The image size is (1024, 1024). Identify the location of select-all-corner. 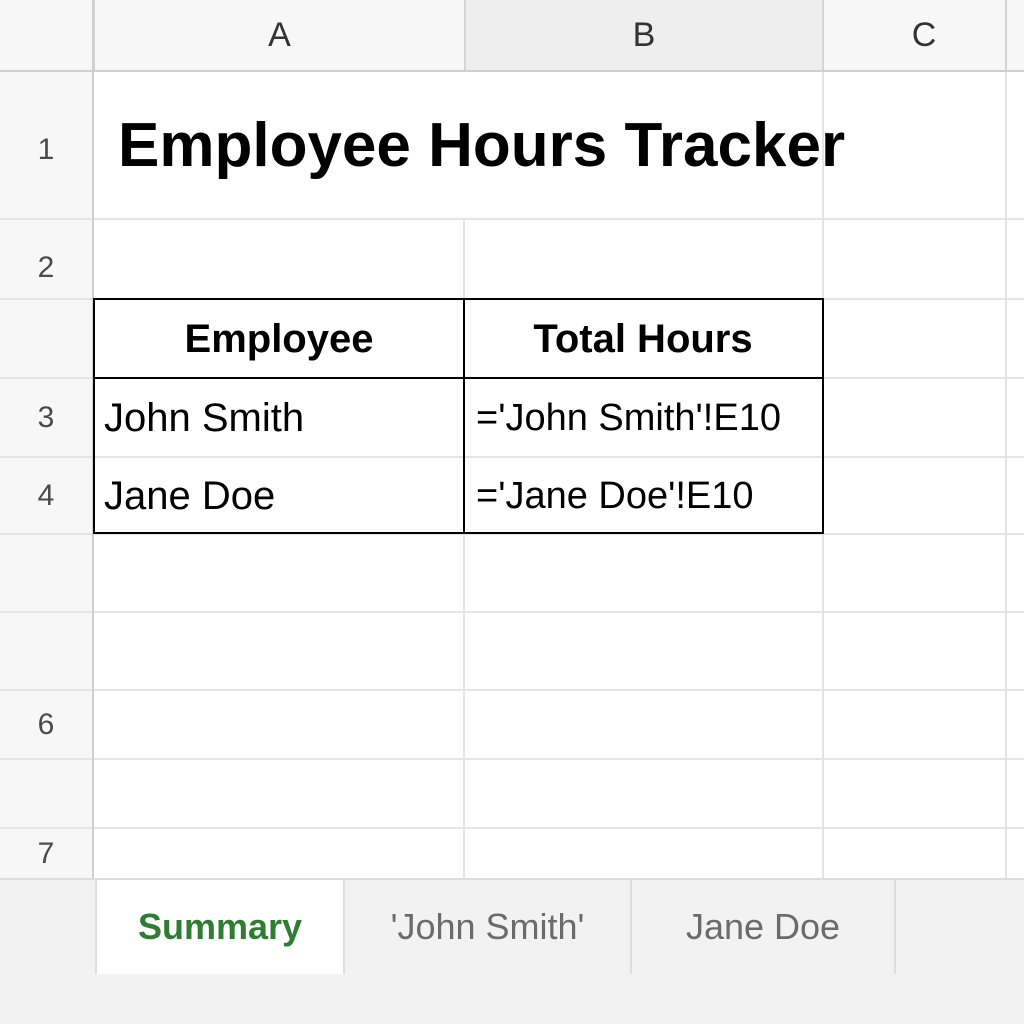
(46, 35).